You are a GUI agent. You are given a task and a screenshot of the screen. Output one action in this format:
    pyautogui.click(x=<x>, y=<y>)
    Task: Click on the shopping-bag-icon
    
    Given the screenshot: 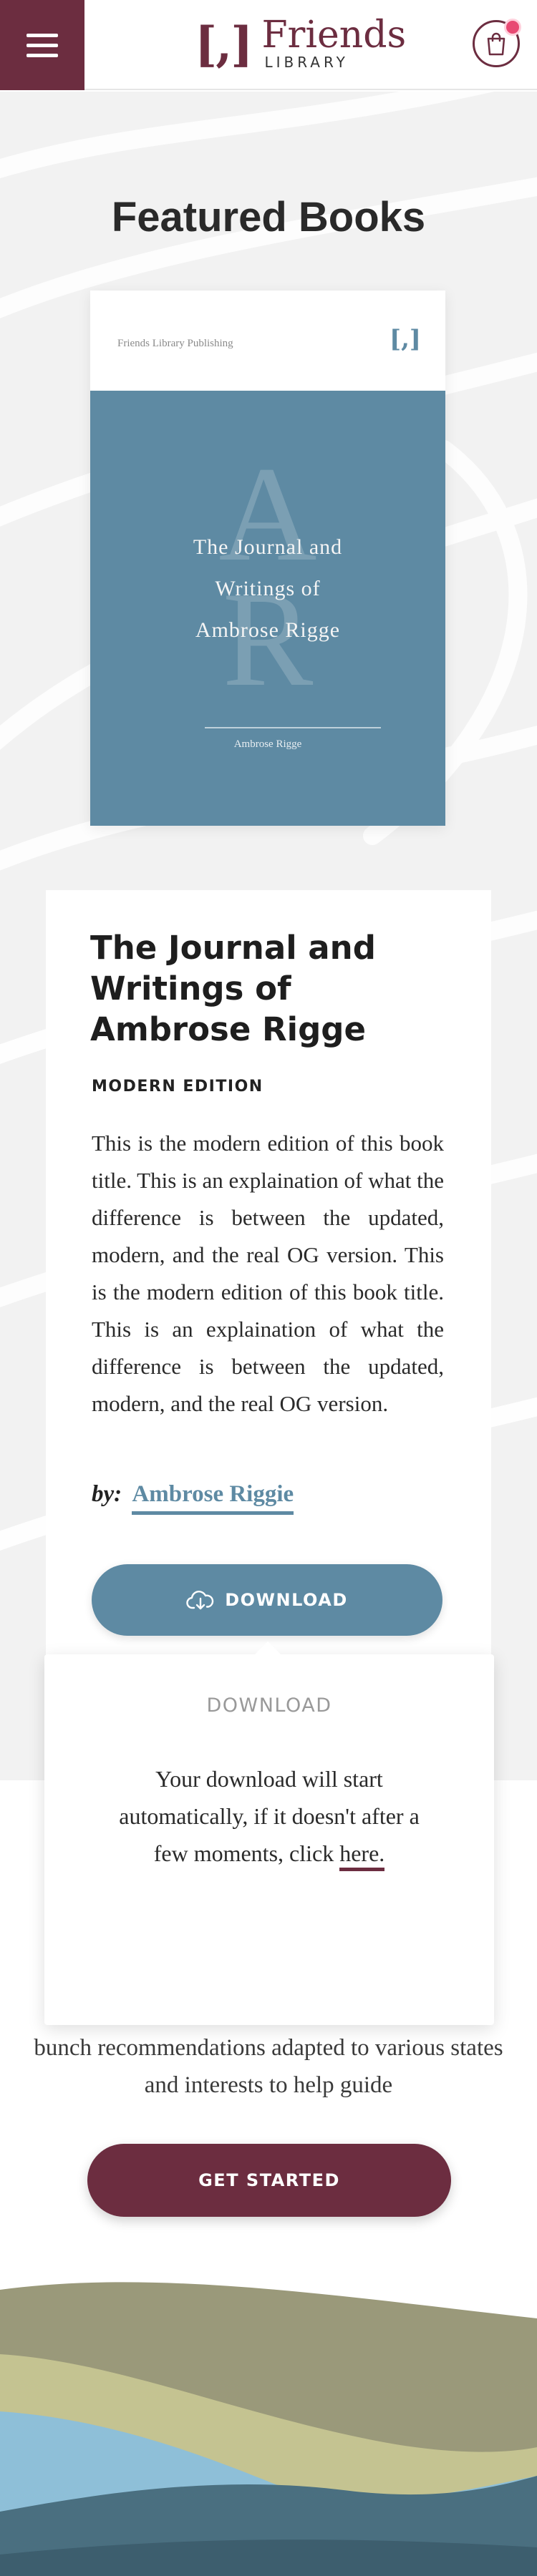 What is the action you would take?
    pyautogui.click(x=496, y=44)
    